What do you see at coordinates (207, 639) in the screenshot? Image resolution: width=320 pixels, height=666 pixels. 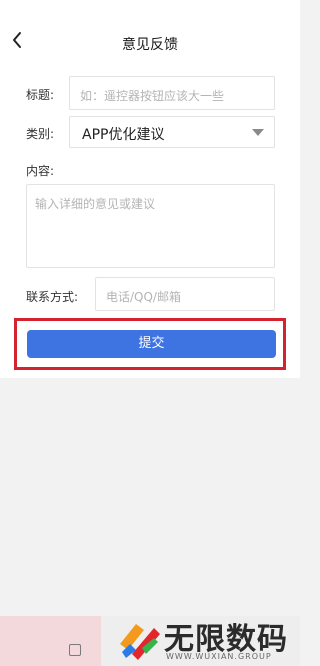 I see `watermark: 无限数码 WWW.WUXIAN.GROUP` at bounding box center [207, 639].